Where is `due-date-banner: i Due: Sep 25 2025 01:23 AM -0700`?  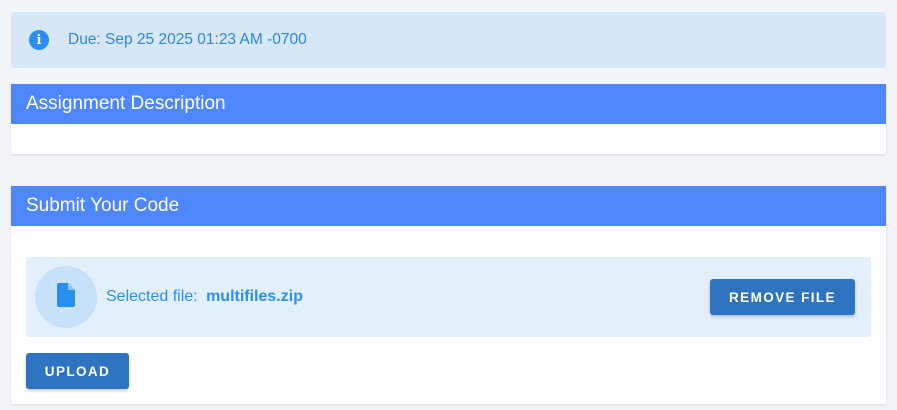
due-date-banner: i Due: Sep 25 2025 01:23 AM -0700 is located at coordinates (448, 40).